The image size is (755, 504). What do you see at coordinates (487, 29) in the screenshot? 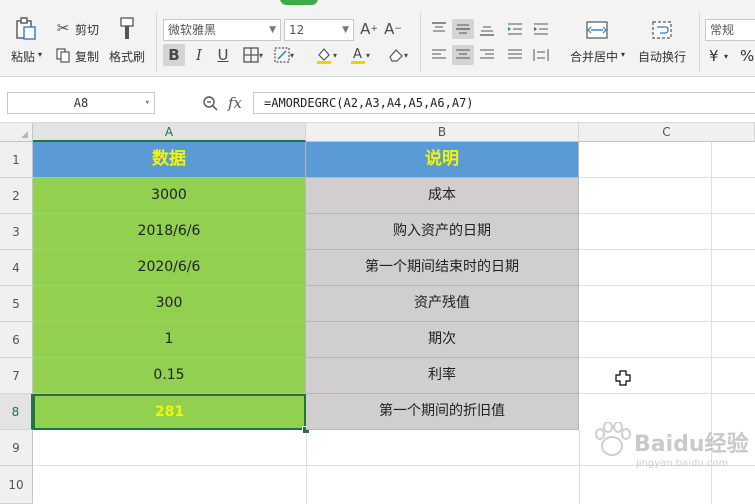
I see `align-bottom-icon` at bounding box center [487, 29].